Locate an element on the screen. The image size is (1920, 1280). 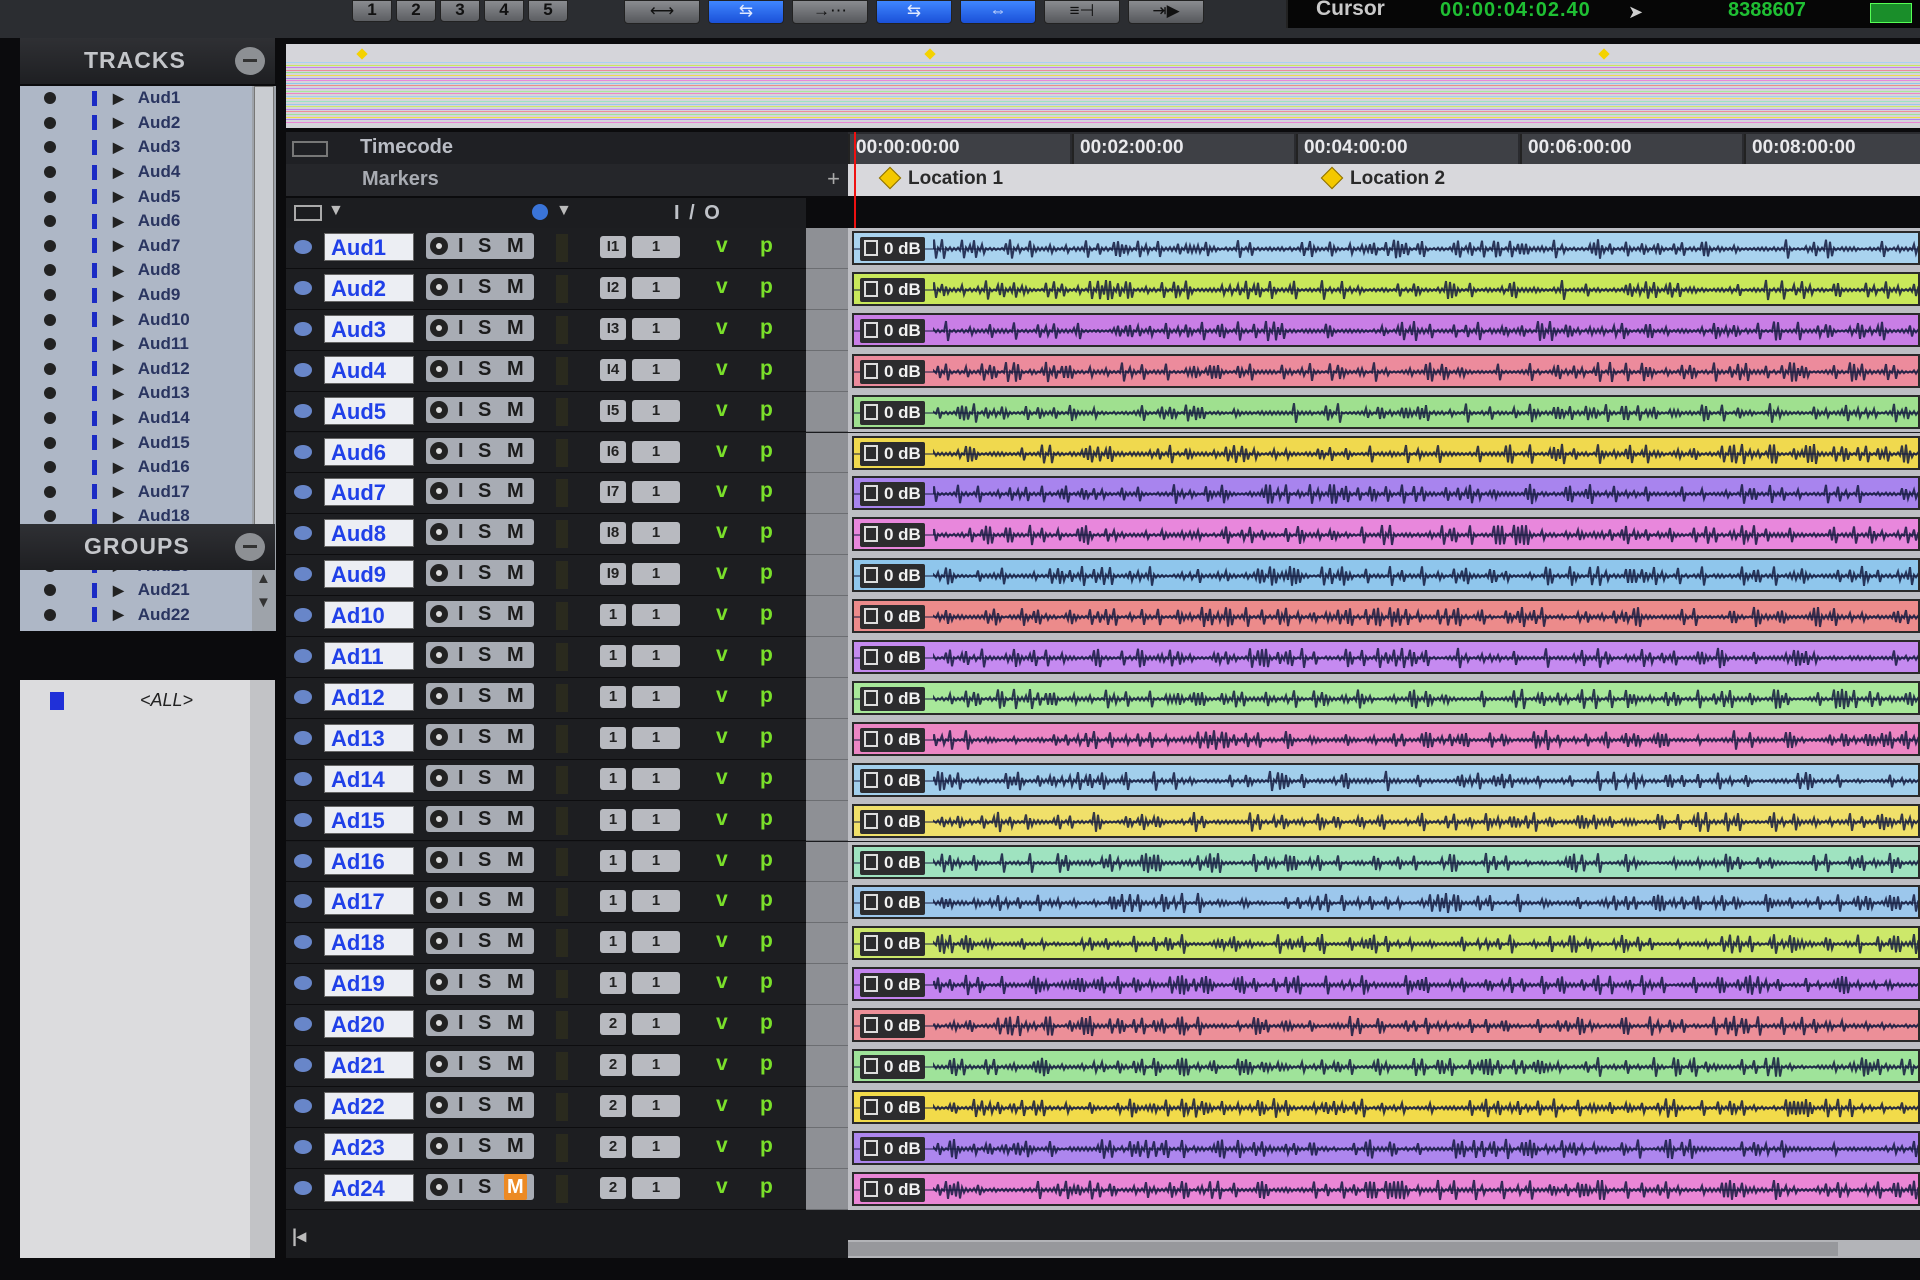
track-list-item: ▶ Aud7 is located at coordinates (136, 246).